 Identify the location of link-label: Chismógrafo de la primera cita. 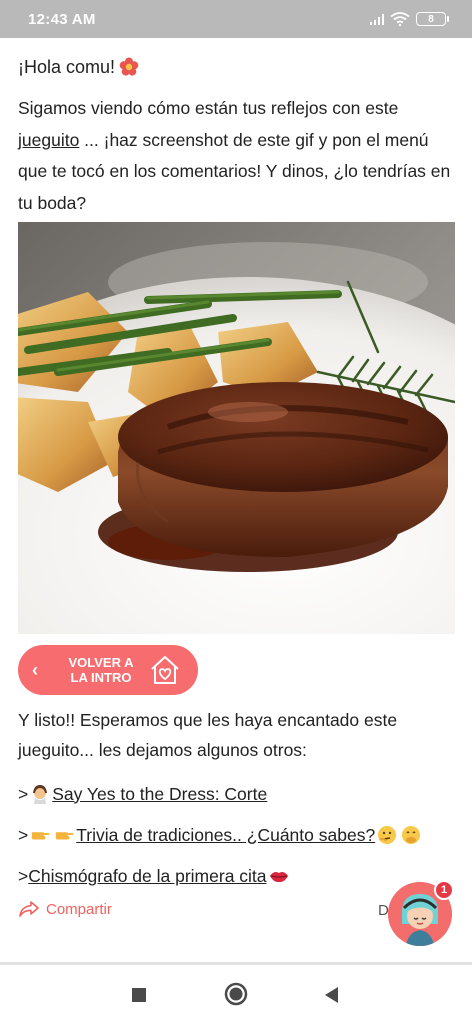
(147, 875).